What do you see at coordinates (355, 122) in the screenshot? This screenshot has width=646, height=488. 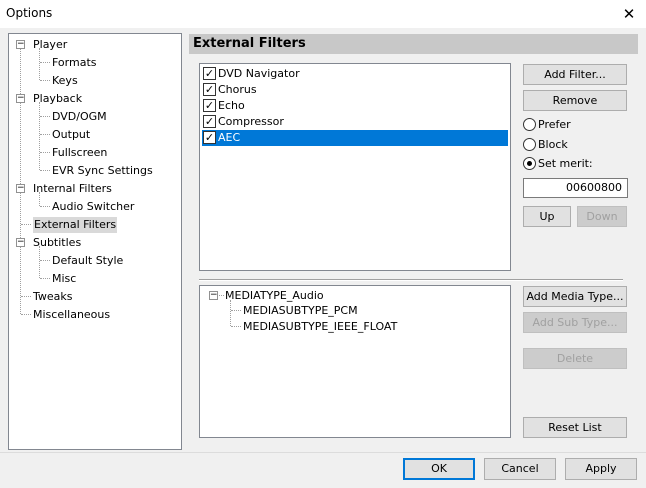 I see `filter-row: ✓ Compressor` at bounding box center [355, 122].